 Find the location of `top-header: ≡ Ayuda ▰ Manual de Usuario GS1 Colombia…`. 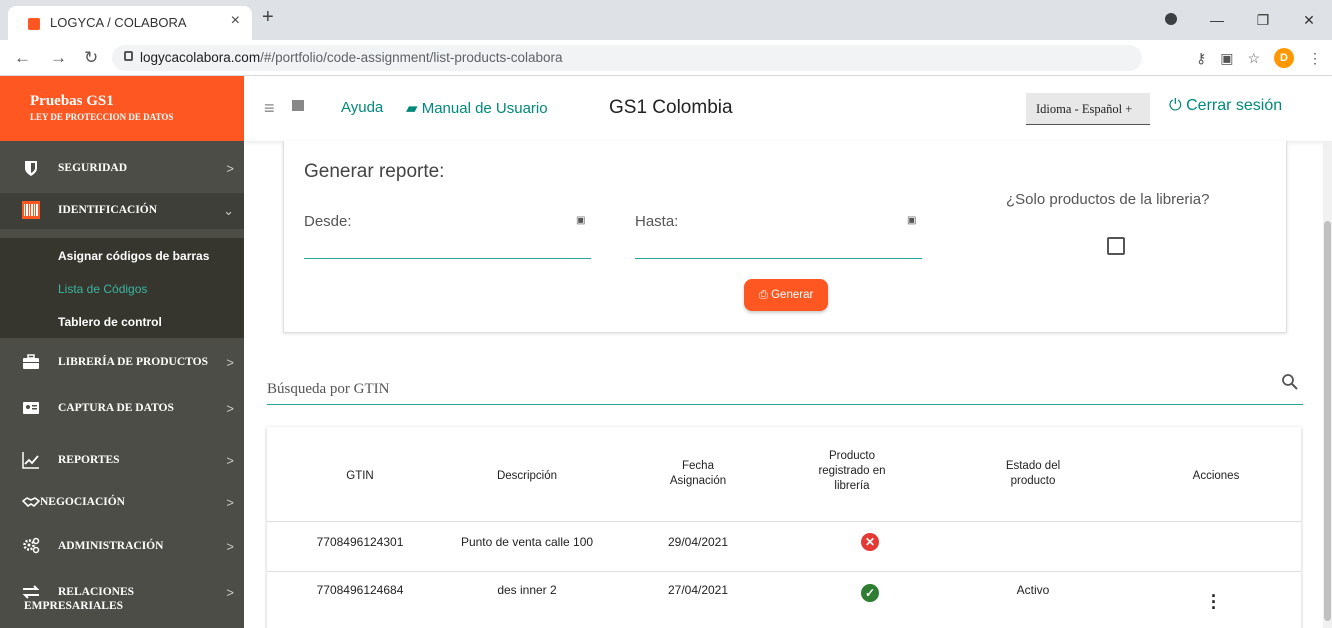

top-header: ≡ Ayuda ▰ Manual de Usuario GS1 Colombia… is located at coordinates (788, 108).